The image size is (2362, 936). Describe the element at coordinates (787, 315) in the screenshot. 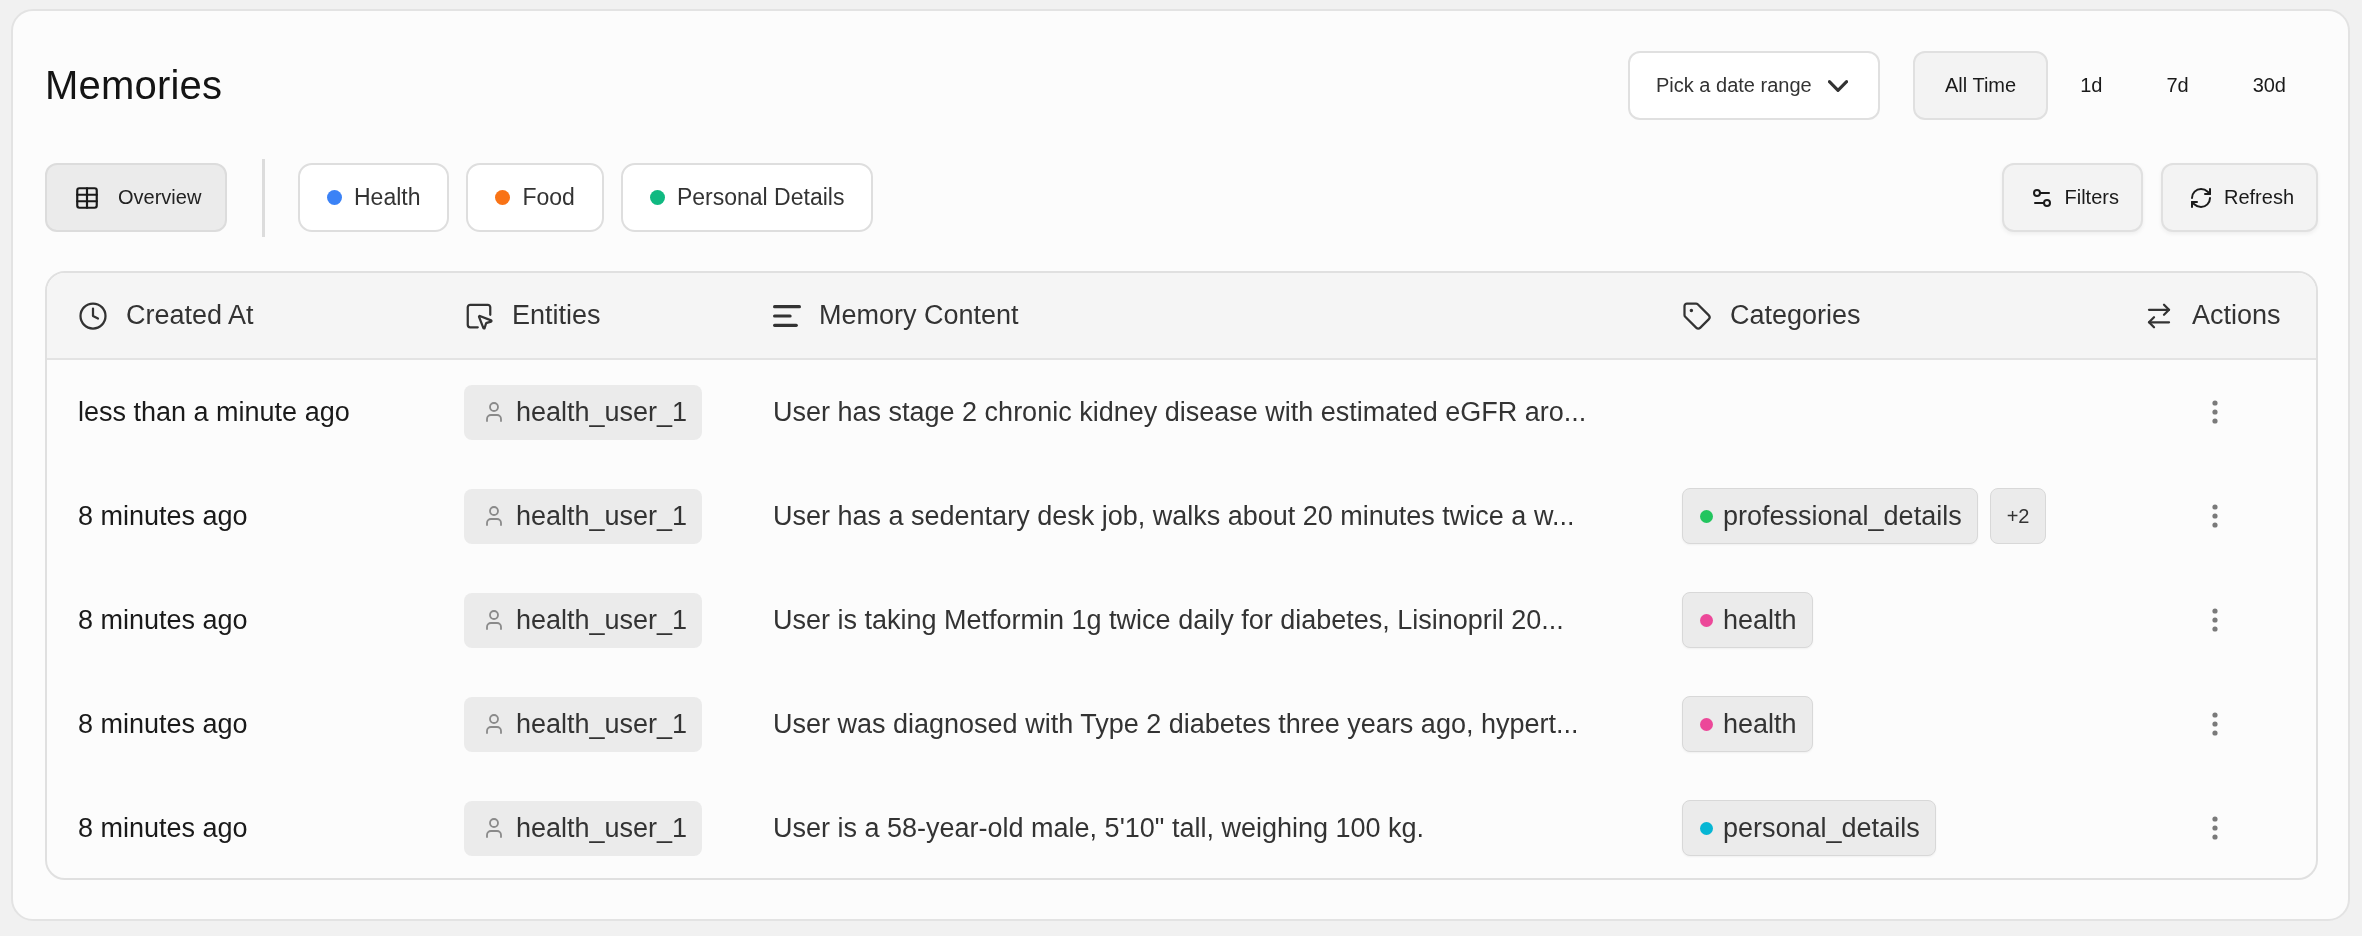

I see `text-lines-icon` at that location.